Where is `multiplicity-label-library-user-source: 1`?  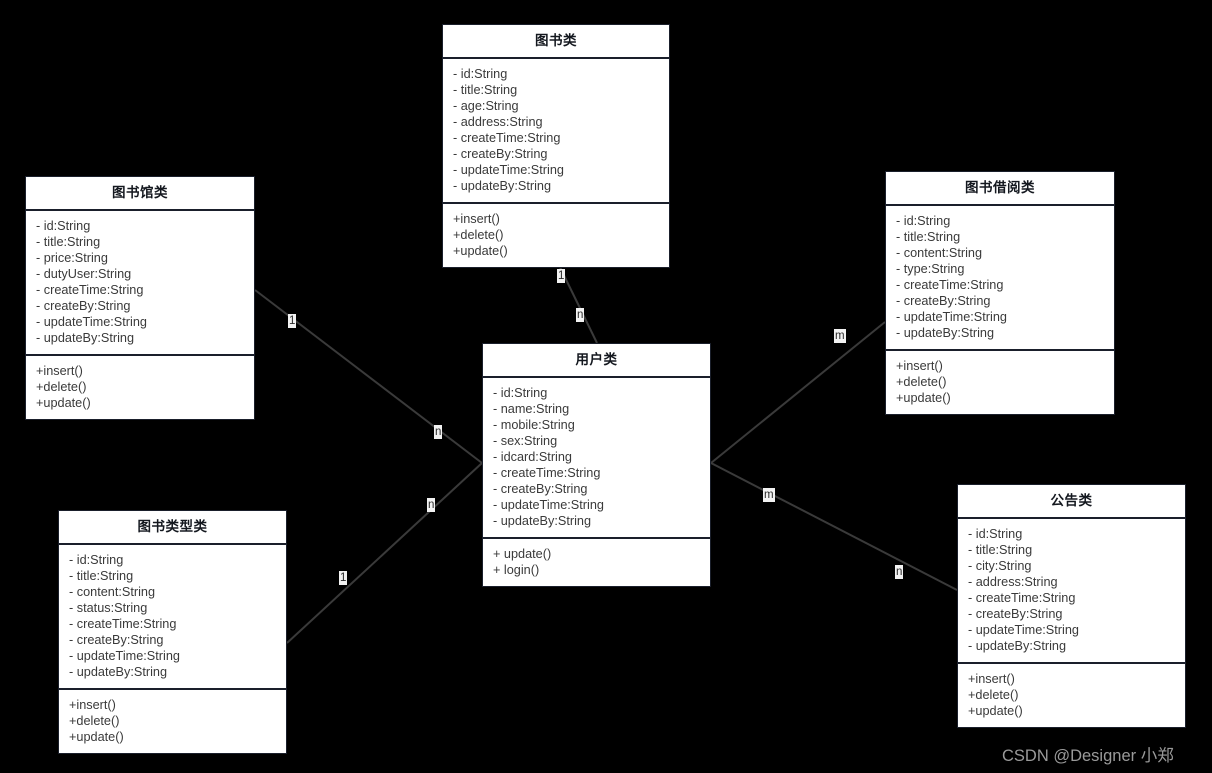 multiplicity-label-library-user-source: 1 is located at coordinates (292, 321).